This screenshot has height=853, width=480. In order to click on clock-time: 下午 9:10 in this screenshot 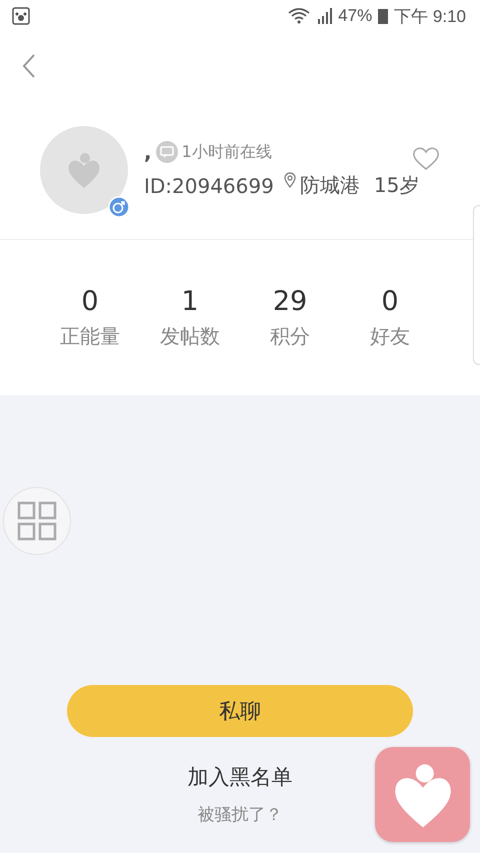, I will do `click(430, 17)`.